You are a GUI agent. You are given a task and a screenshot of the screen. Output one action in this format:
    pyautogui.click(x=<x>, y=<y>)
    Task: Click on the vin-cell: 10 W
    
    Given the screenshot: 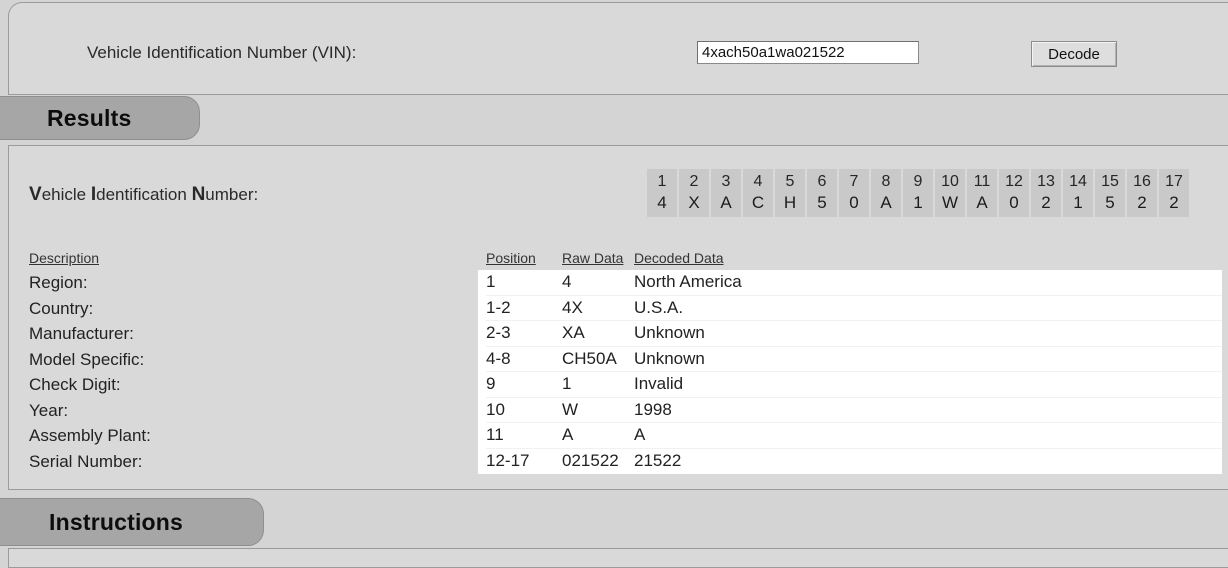 What is the action you would take?
    pyautogui.click(x=950, y=193)
    